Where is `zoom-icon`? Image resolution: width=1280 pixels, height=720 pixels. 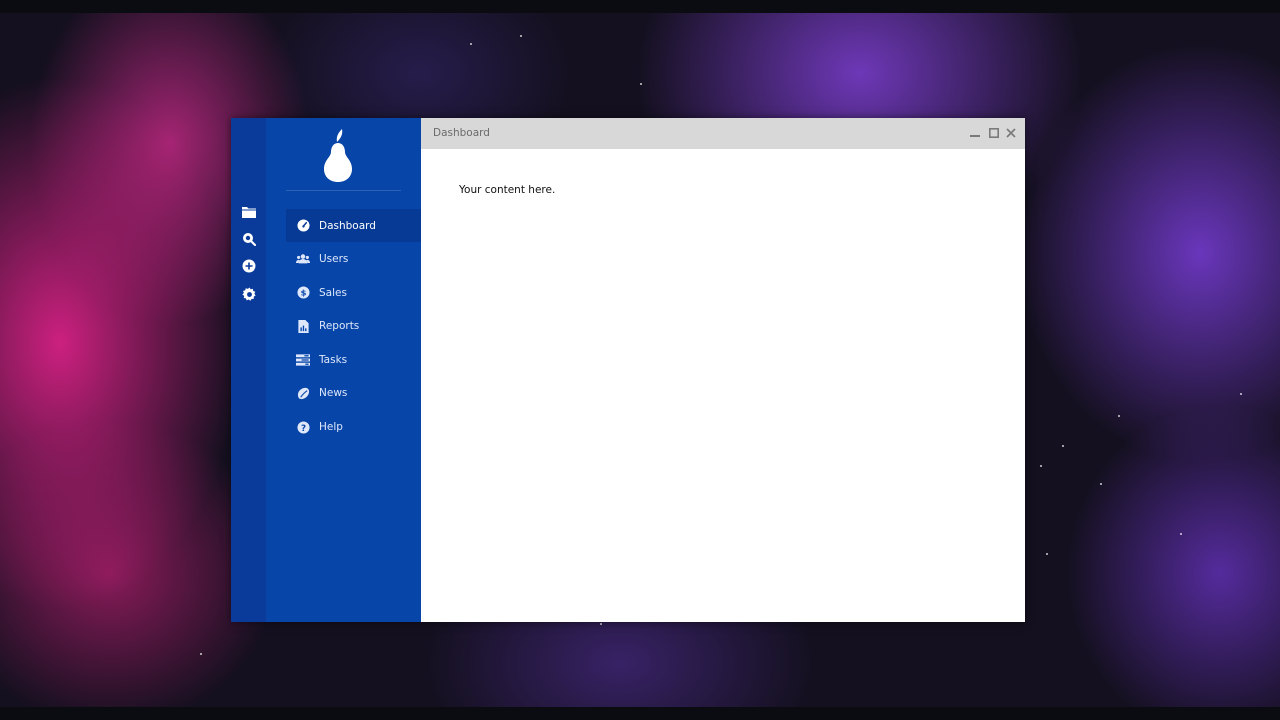 zoom-icon is located at coordinates (249, 239).